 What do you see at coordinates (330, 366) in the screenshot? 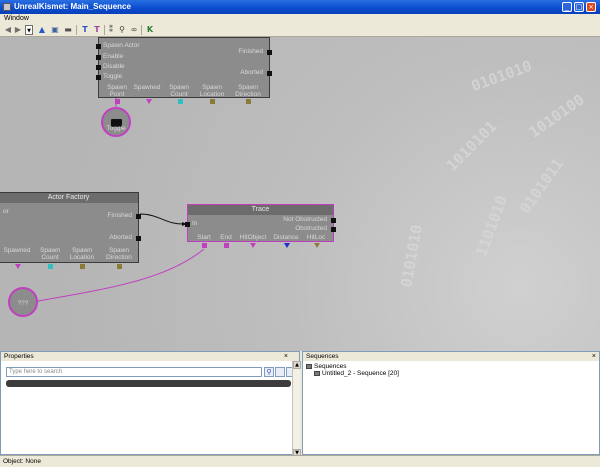
I see `tree-root: Sequences` at bounding box center [330, 366].